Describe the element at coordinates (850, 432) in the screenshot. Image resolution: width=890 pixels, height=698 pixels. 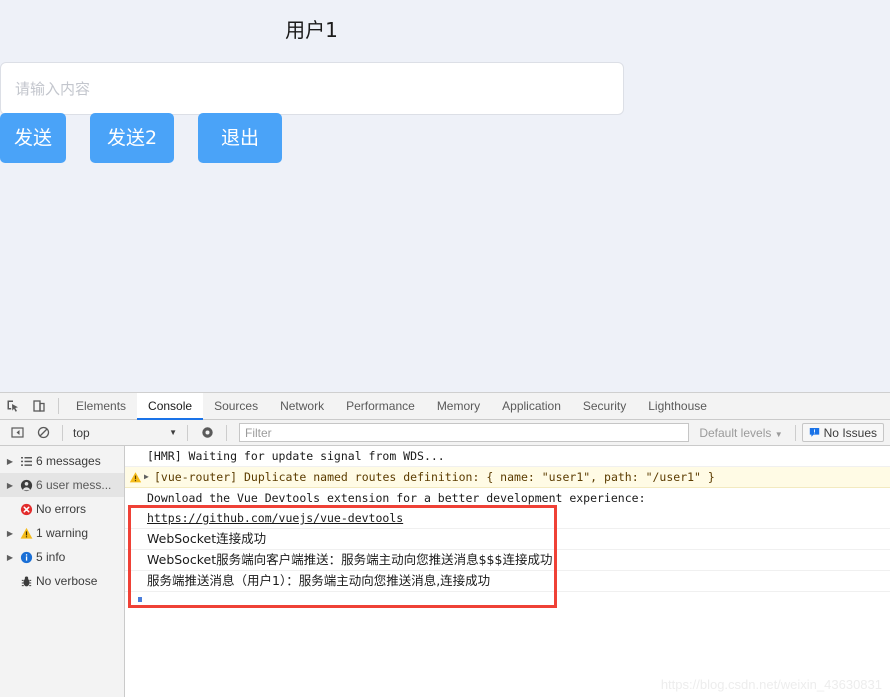
I see `issues-label: No Issues` at that location.